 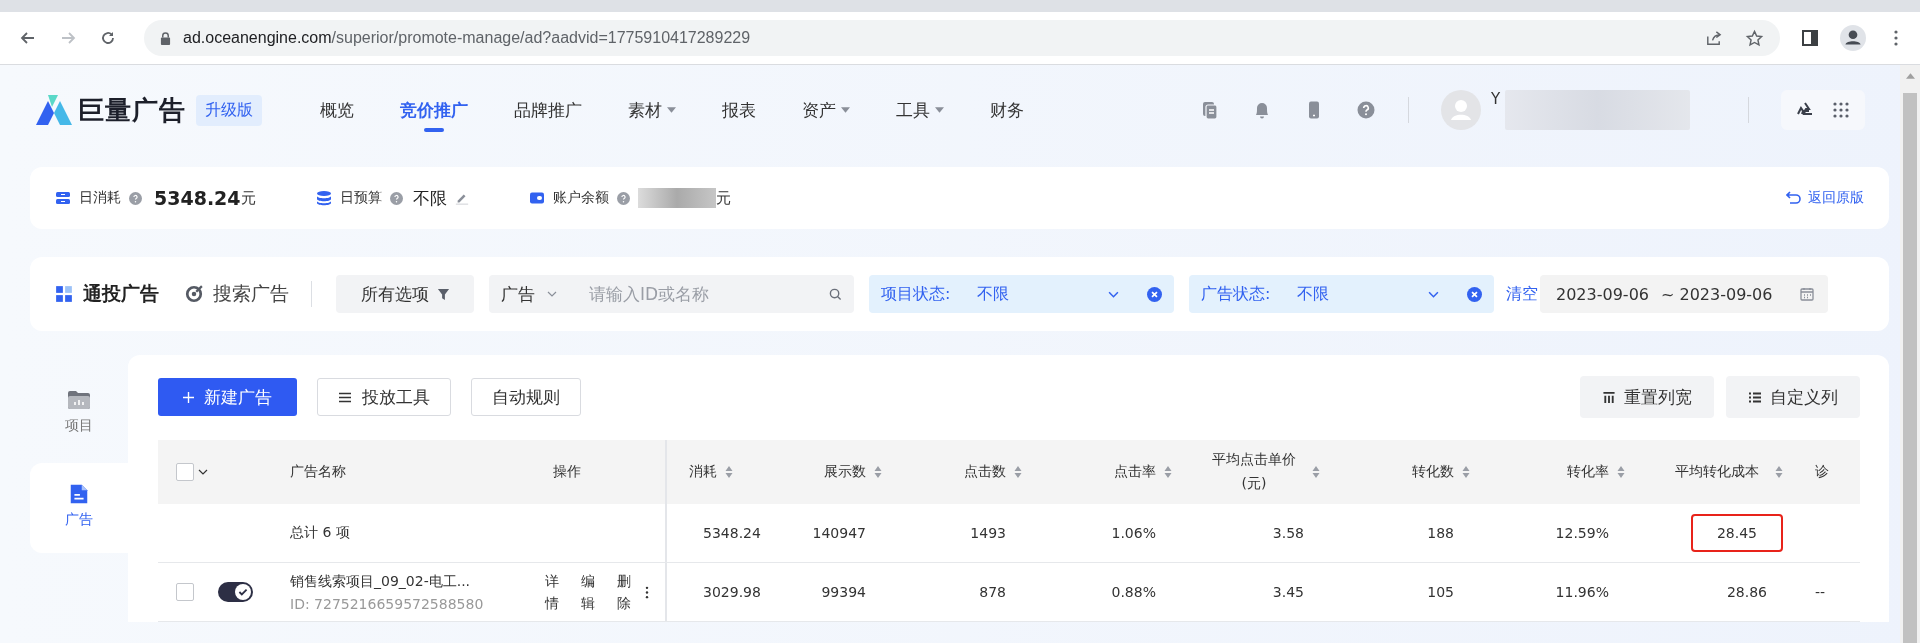 What do you see at coordinates (843, 592) in the screenshot?
I see `table-cell-text: 99394` at bounding box center [843, 592].